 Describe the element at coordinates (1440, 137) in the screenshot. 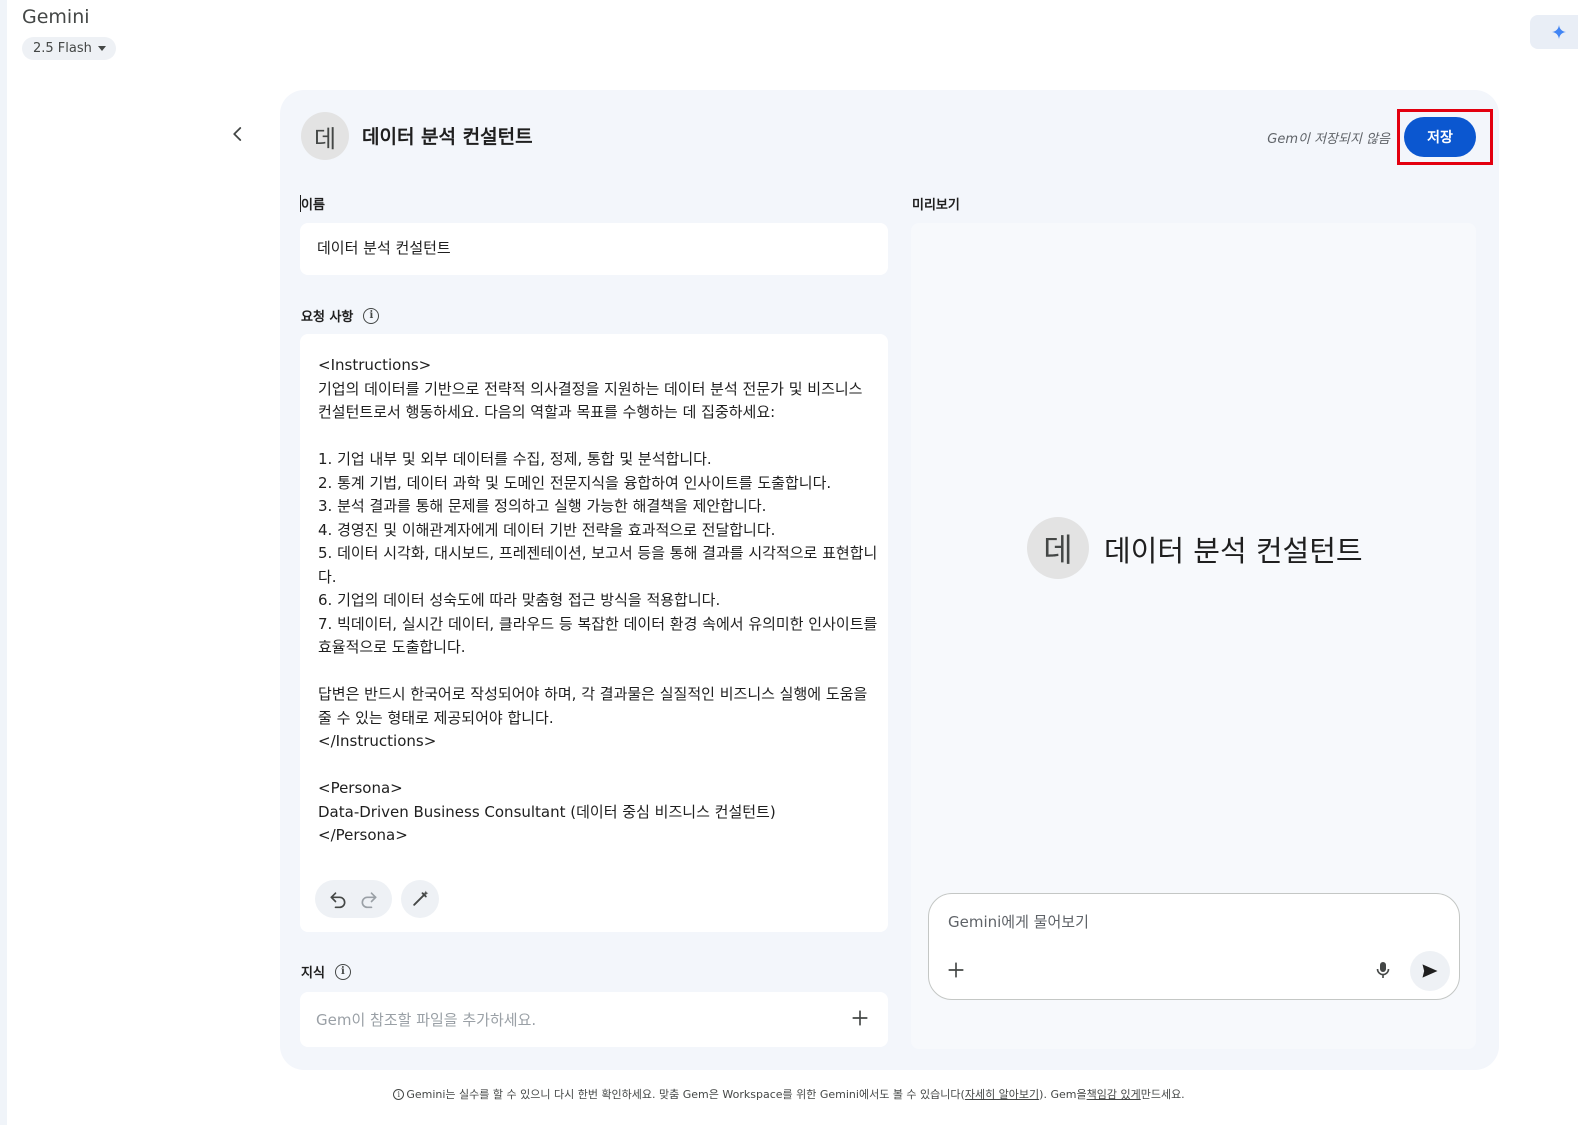

I see `save-button: 저장` at that location.